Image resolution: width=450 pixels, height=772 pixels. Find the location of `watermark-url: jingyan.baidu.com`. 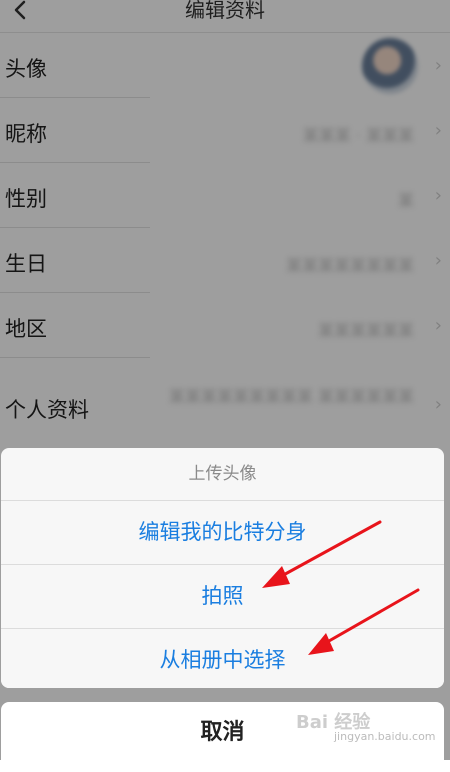

watermark-url: jingyan.baidu.com is located at coordinates (385, 736).